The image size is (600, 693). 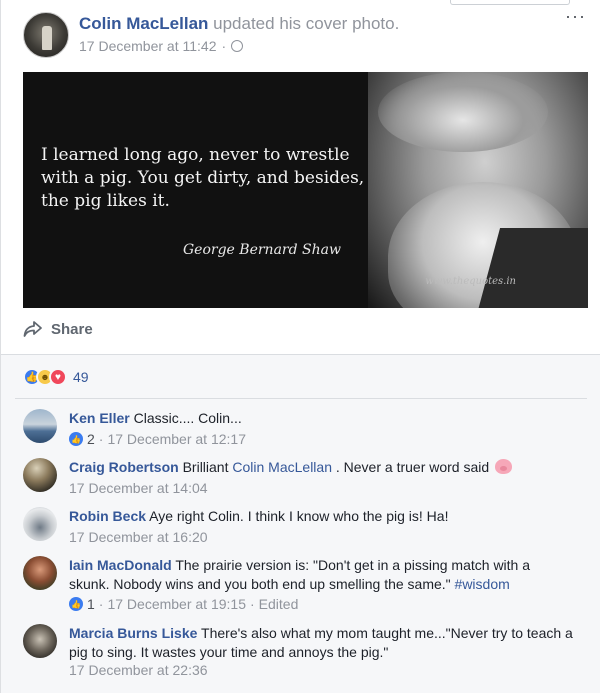 I want to click on post-date: 17 December at 11:42, so click(x=148, y=46).